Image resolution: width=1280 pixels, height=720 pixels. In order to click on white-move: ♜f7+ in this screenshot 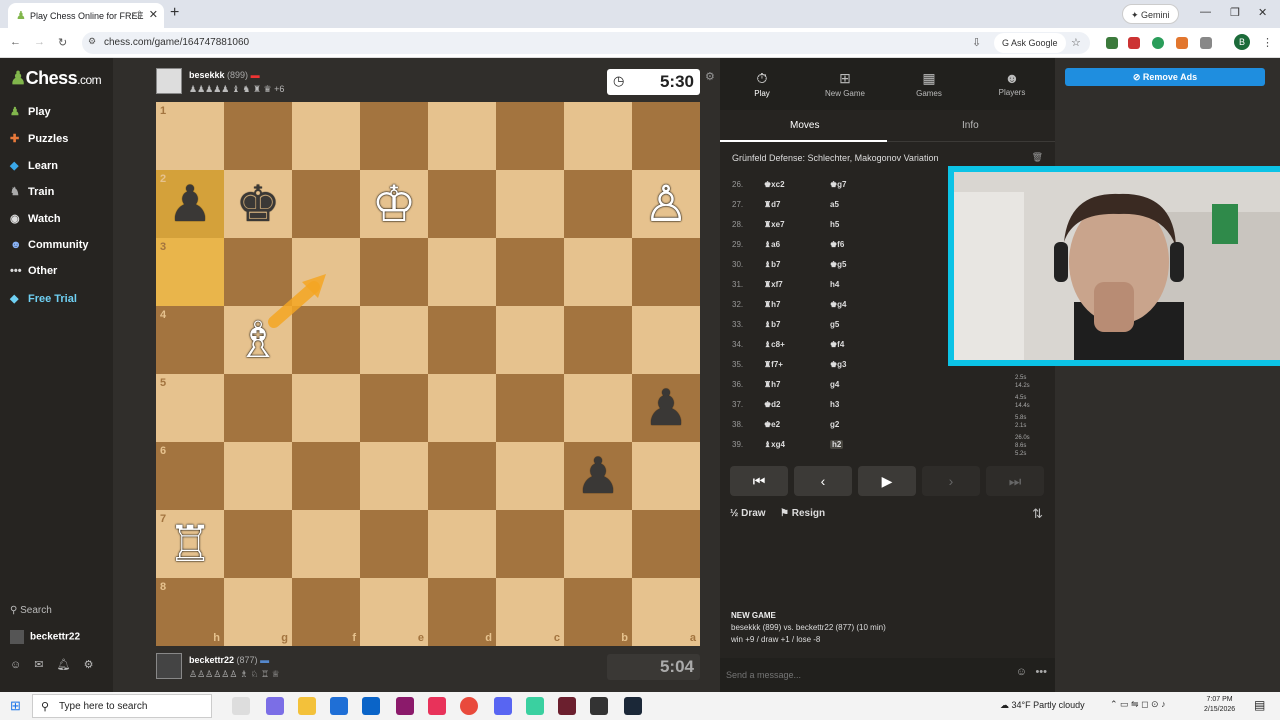, I will do `click(773, 364)`.